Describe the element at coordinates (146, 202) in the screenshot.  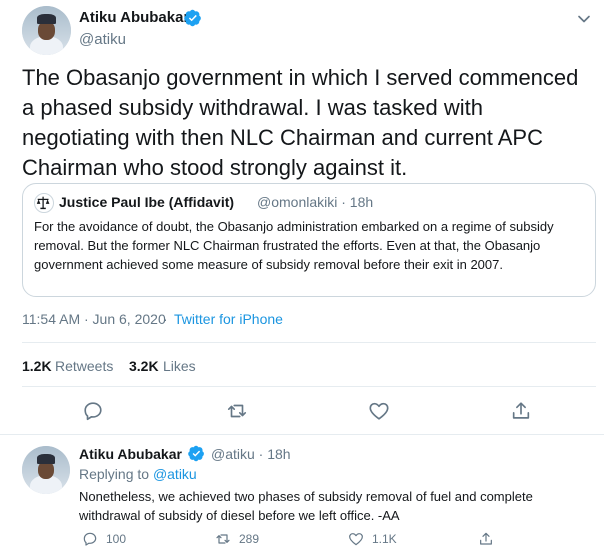
I see `quoted-author-name: Justice Paul Ibe (Affidavit)` at that location.